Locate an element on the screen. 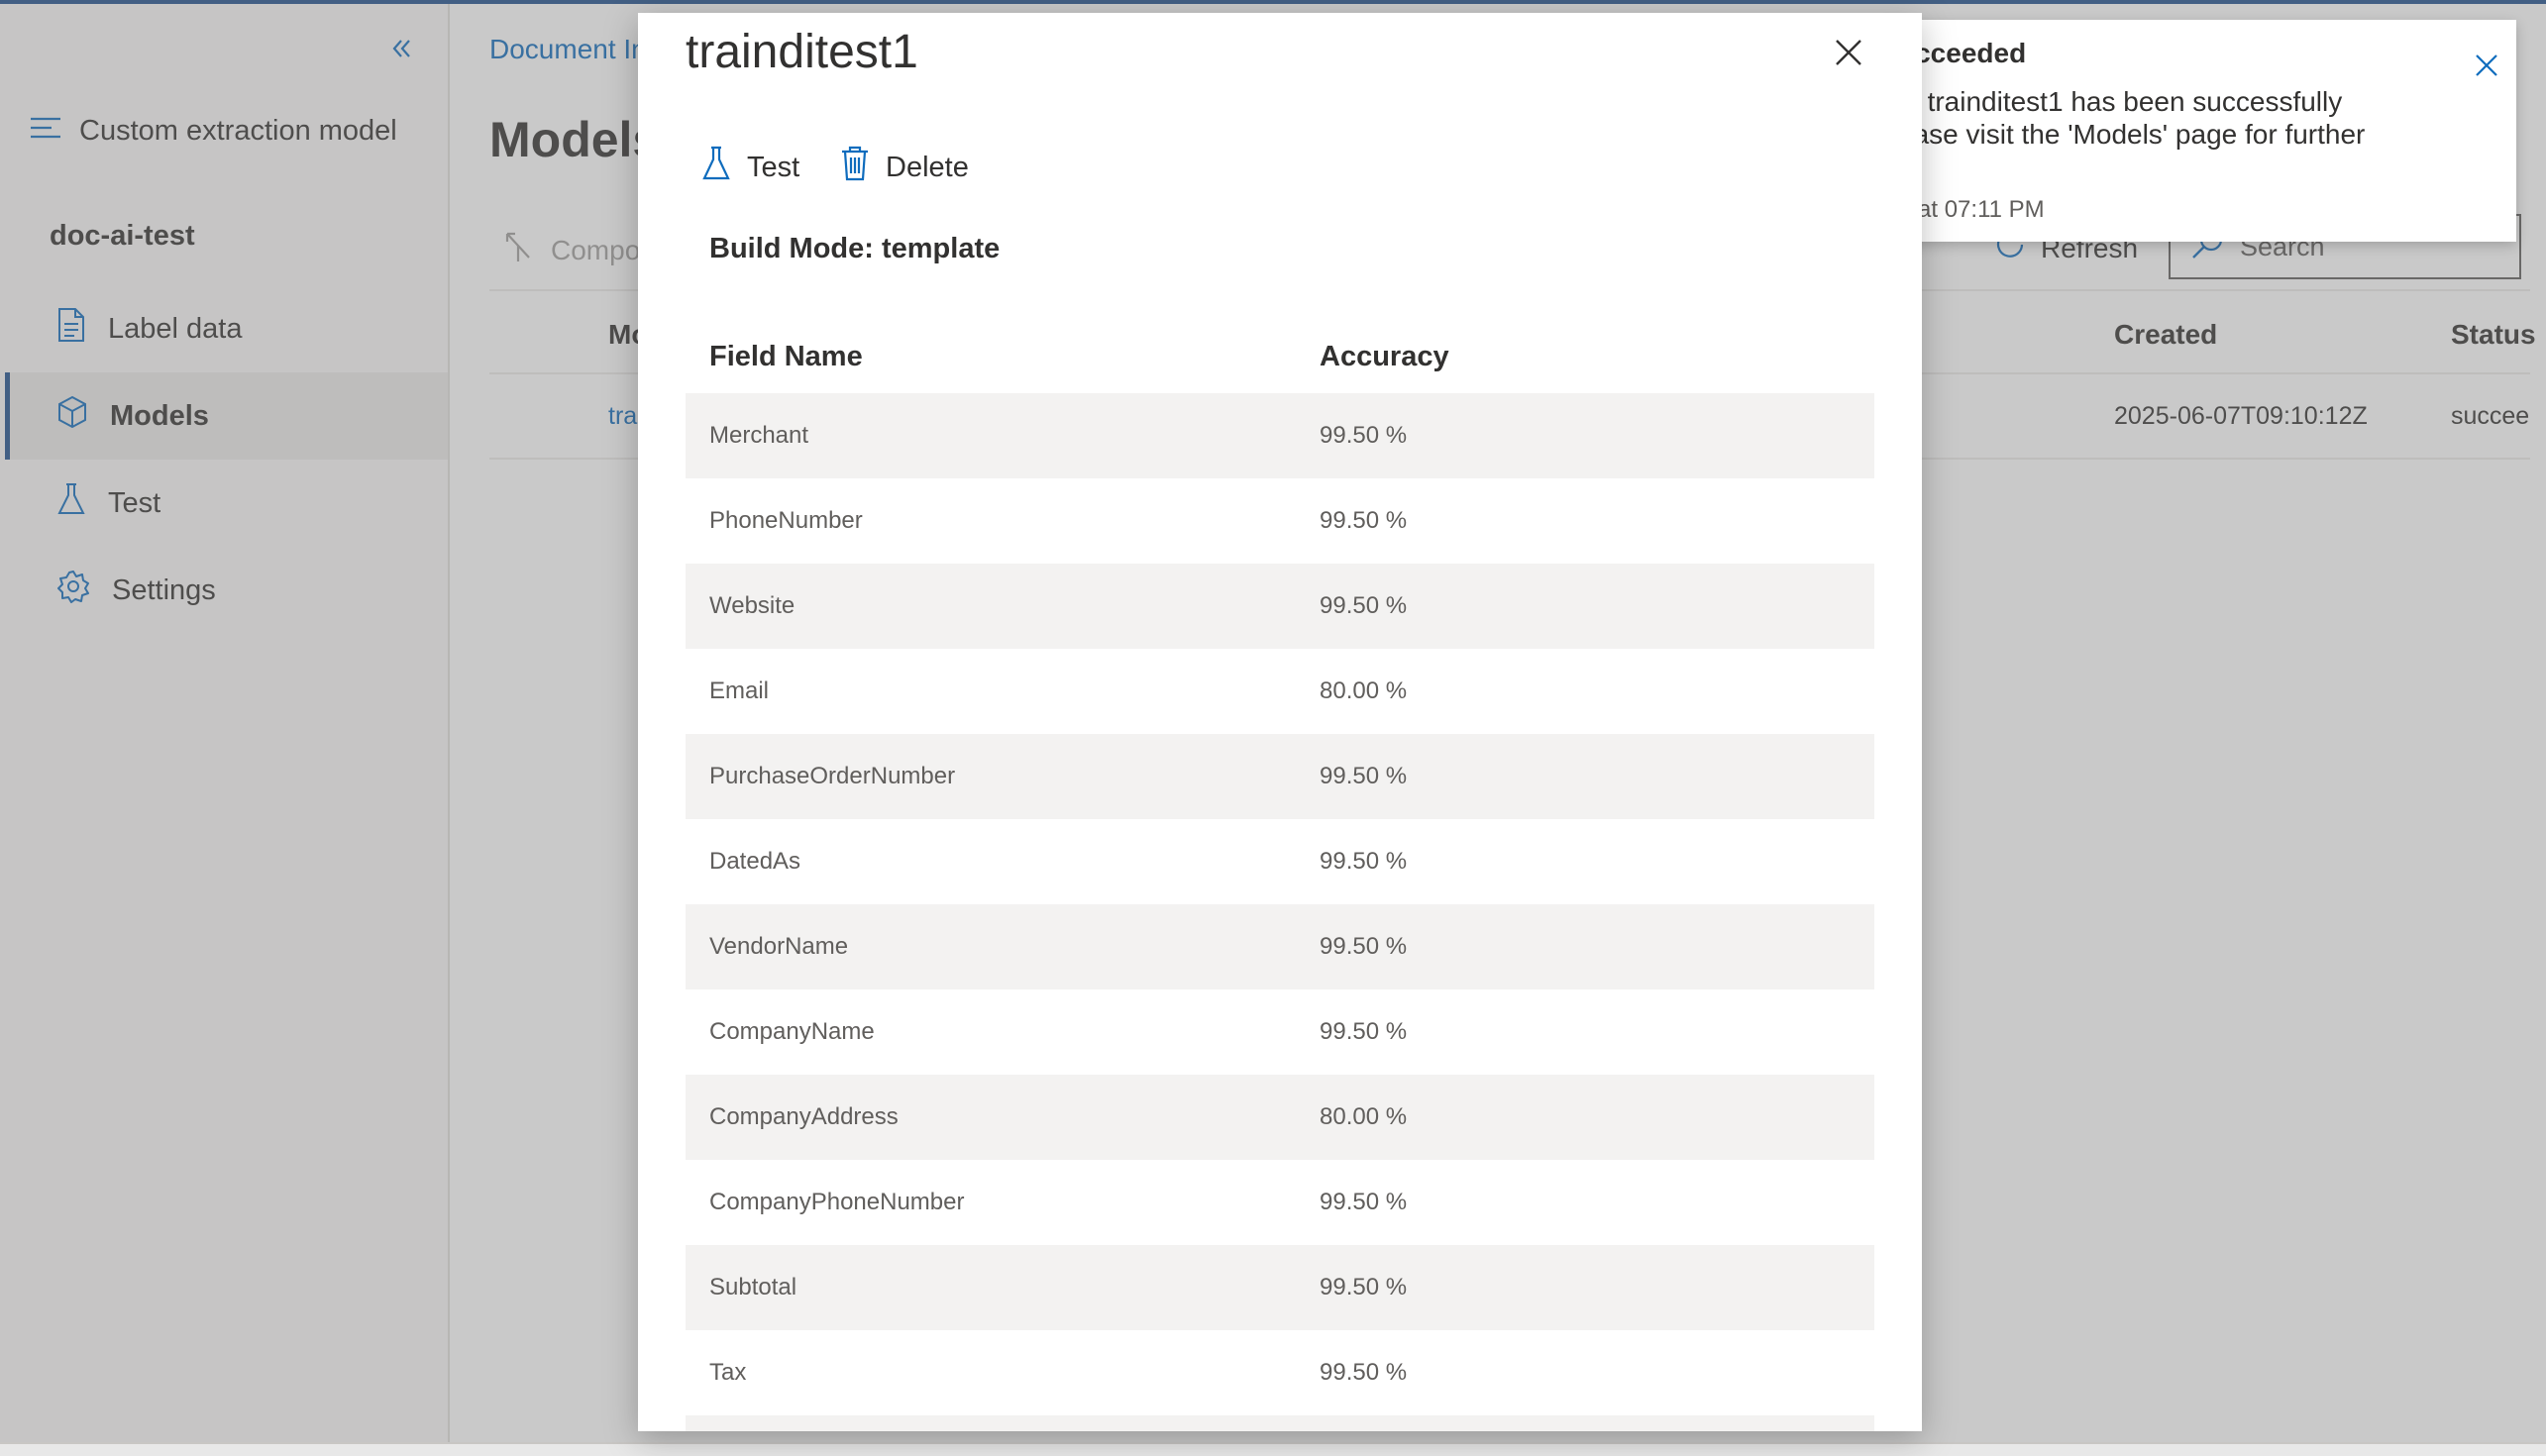  table-row: CompanyName 99.50 % is located at coordinates (1280, 1032).